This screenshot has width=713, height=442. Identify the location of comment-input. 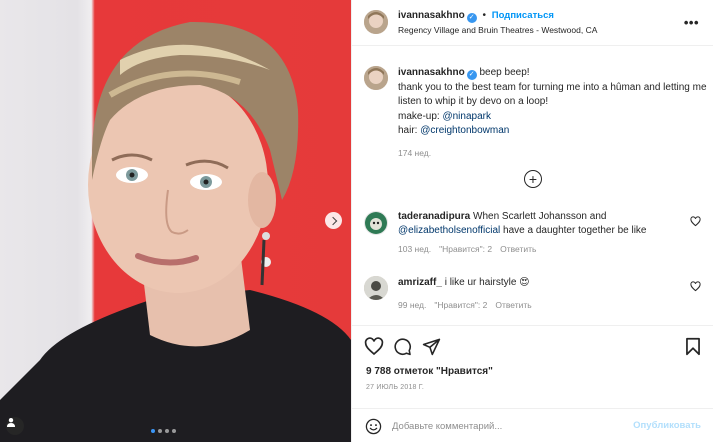
(507, 426).